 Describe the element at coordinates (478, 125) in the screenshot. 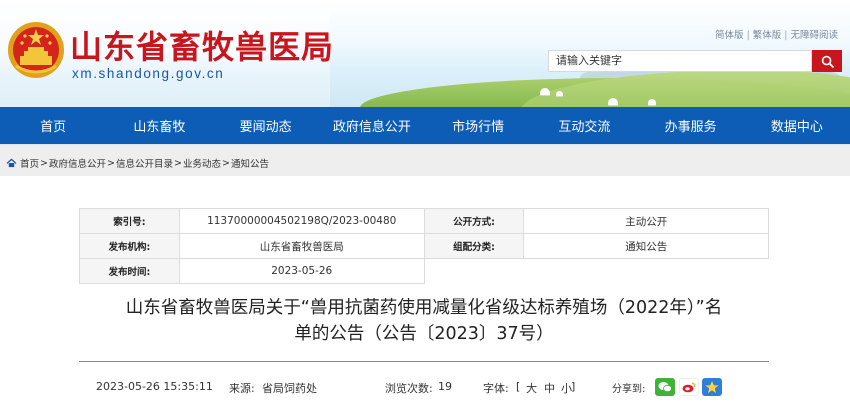

I see `nav-item-market: 市场行情` at that location.